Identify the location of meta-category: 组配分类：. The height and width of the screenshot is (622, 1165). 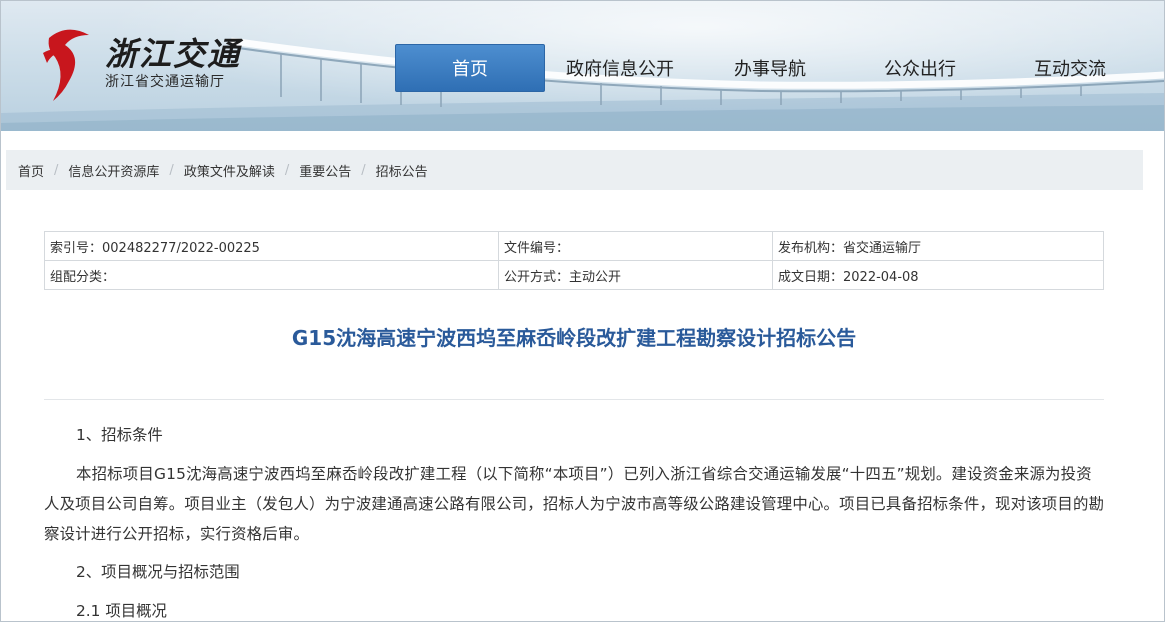
(271, 275).